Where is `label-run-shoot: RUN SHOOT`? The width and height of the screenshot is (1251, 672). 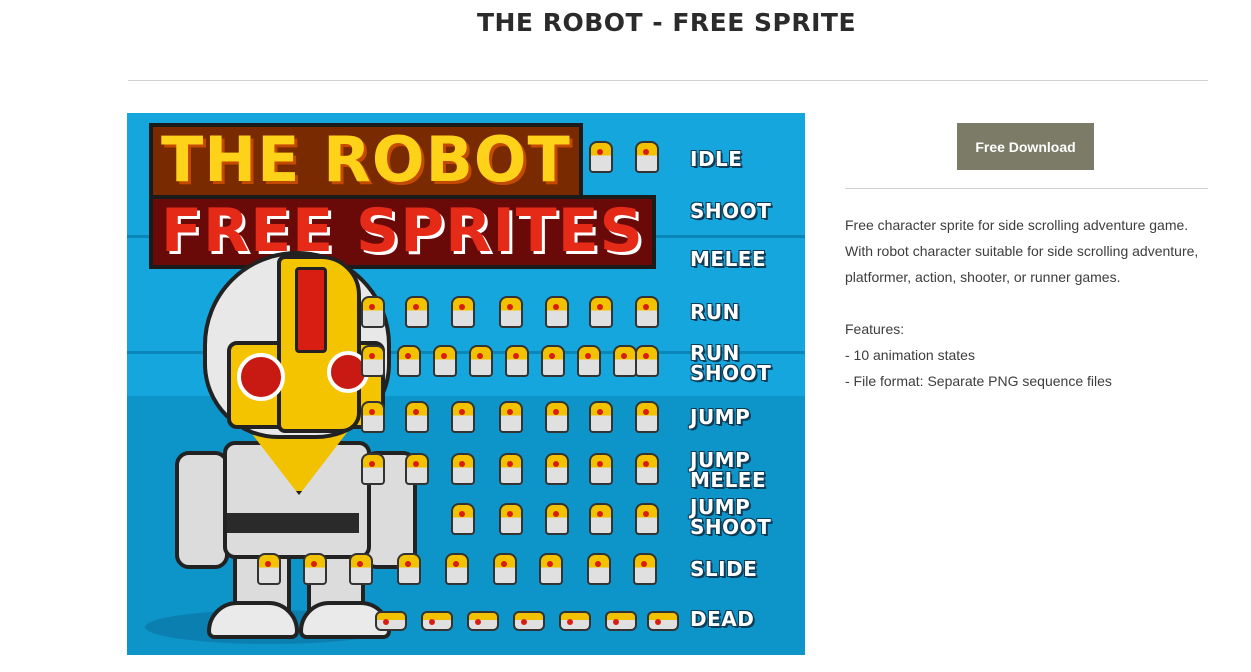 label-run-shoot: RUN SHOOT is located at coordinates (731, 363).